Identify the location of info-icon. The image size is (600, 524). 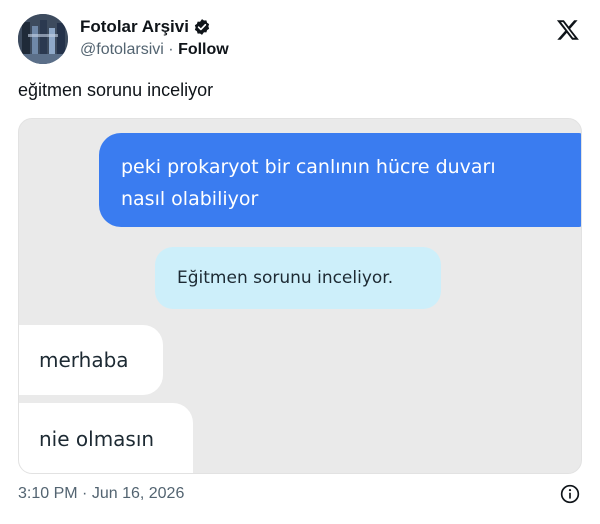
(570, 494).